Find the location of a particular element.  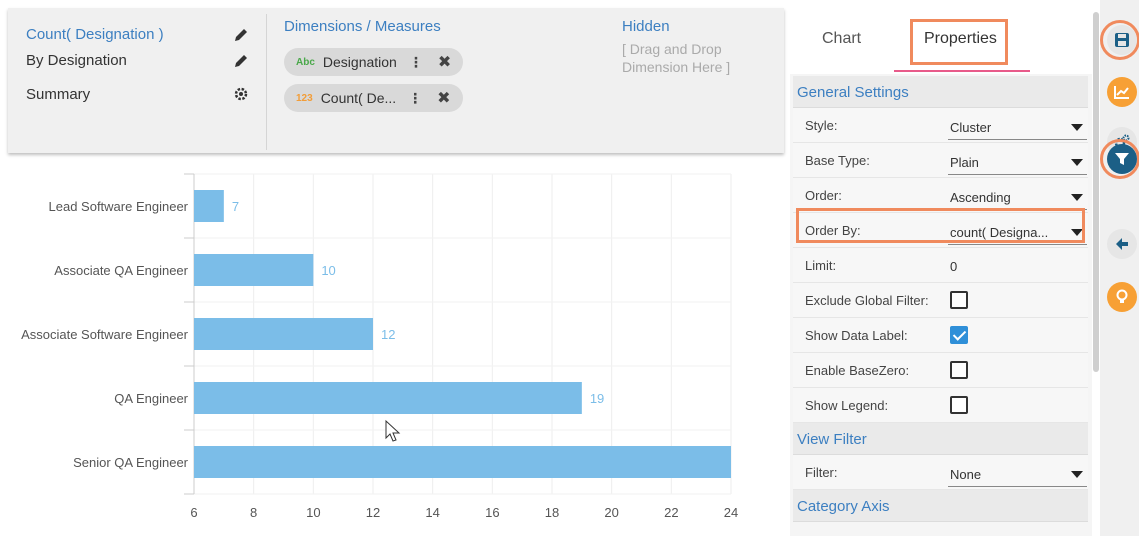

summary-label: Summary is located at coordinates (58, 94).